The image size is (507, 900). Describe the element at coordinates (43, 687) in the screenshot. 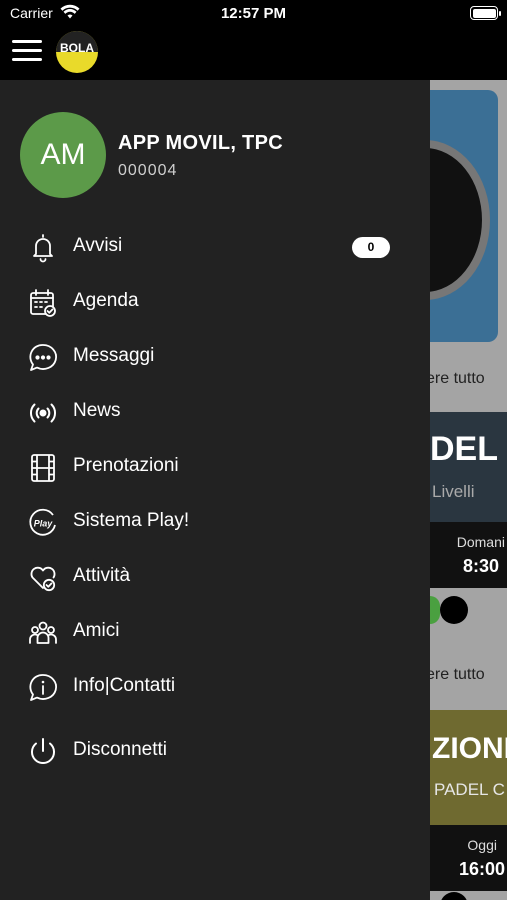

I see `info-bubble-icon` at that location.